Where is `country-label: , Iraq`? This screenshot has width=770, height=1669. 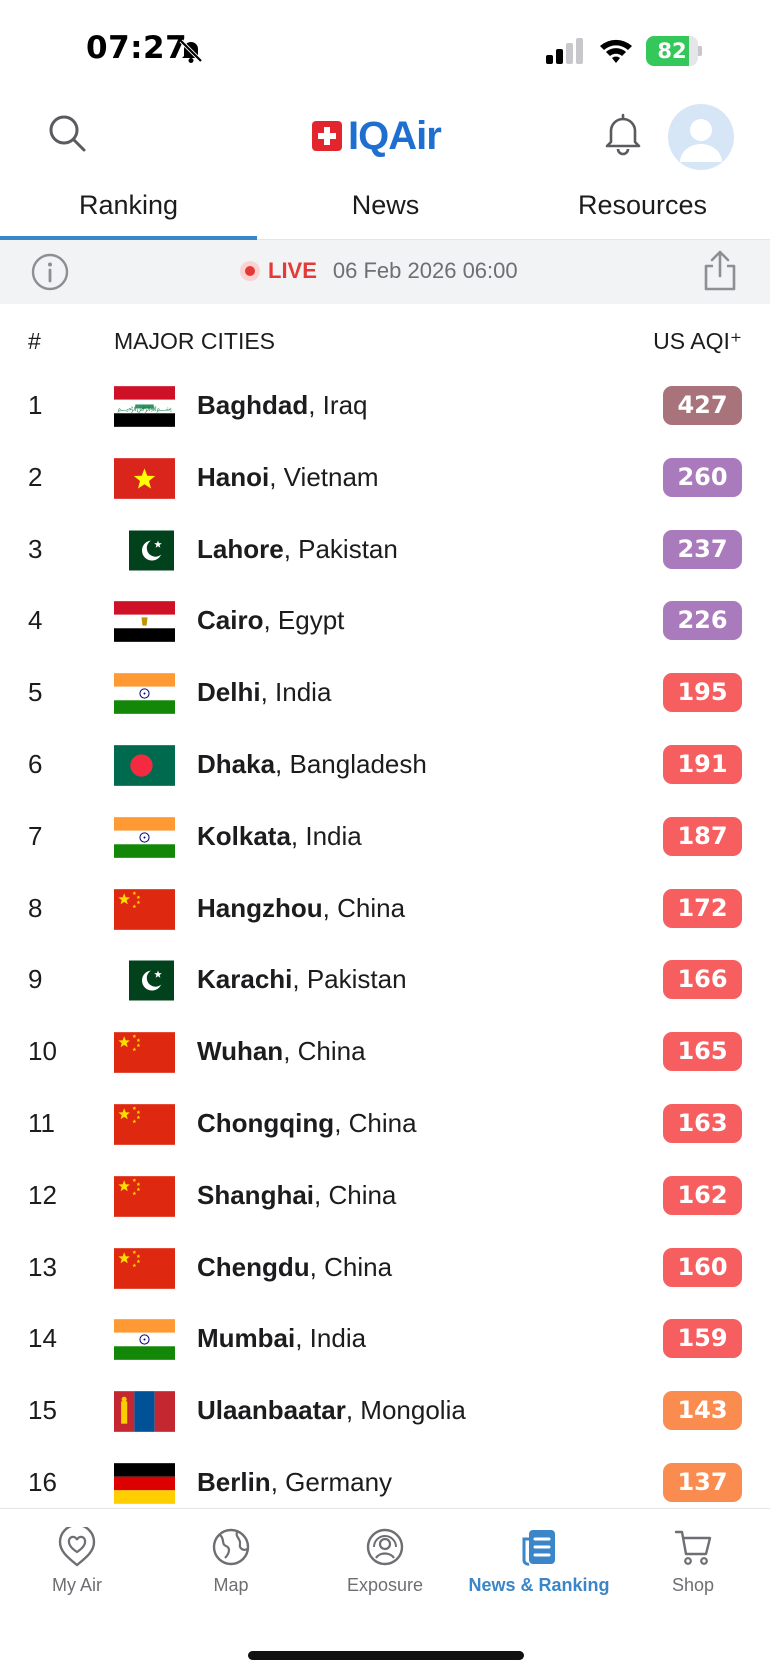
country-label: , Iraq is located at coordinates (338, 405).